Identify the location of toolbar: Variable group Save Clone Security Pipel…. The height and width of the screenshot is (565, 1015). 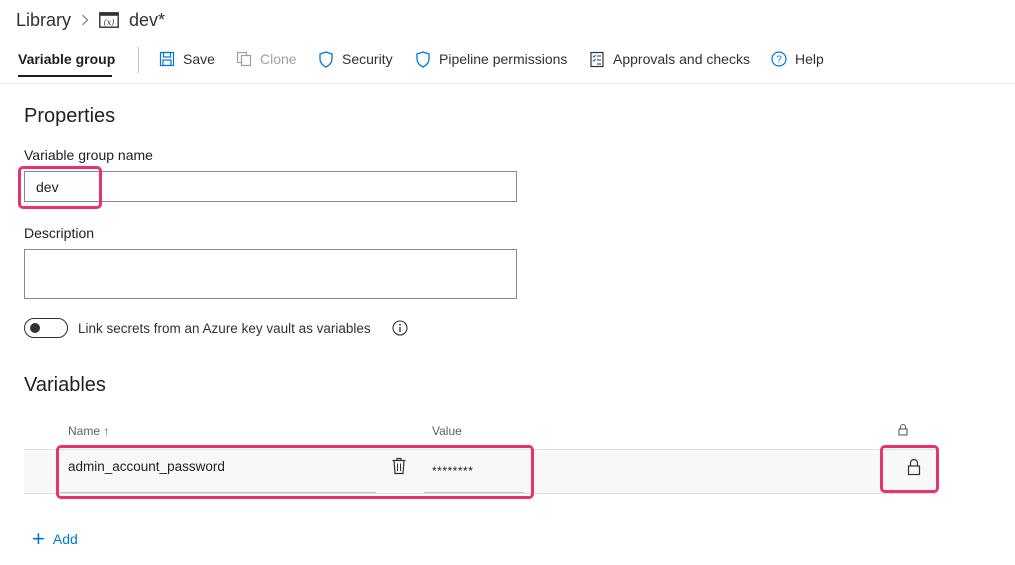
(507, 62).